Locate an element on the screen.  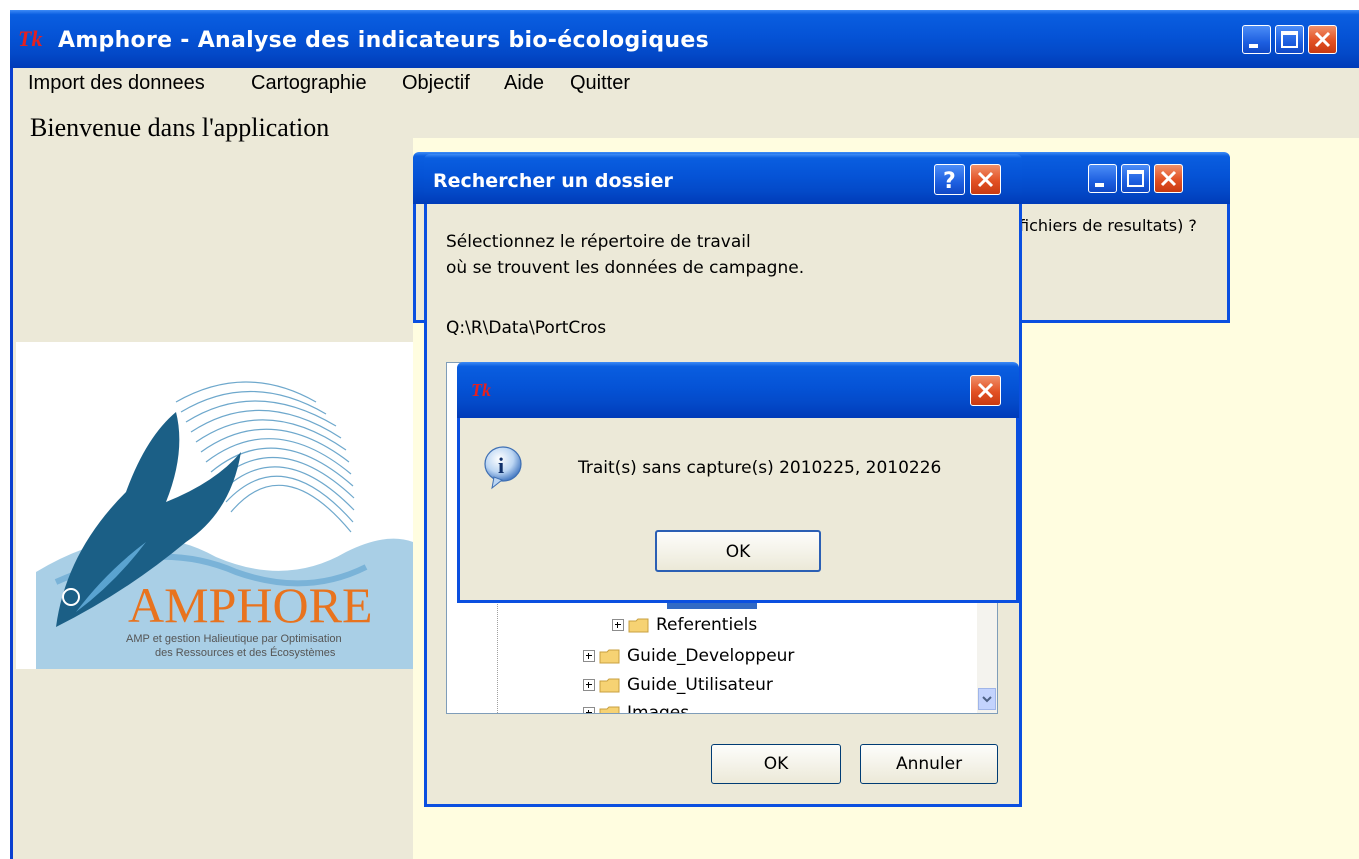
tree-item-images: Images is located at coordinates (636, 708).